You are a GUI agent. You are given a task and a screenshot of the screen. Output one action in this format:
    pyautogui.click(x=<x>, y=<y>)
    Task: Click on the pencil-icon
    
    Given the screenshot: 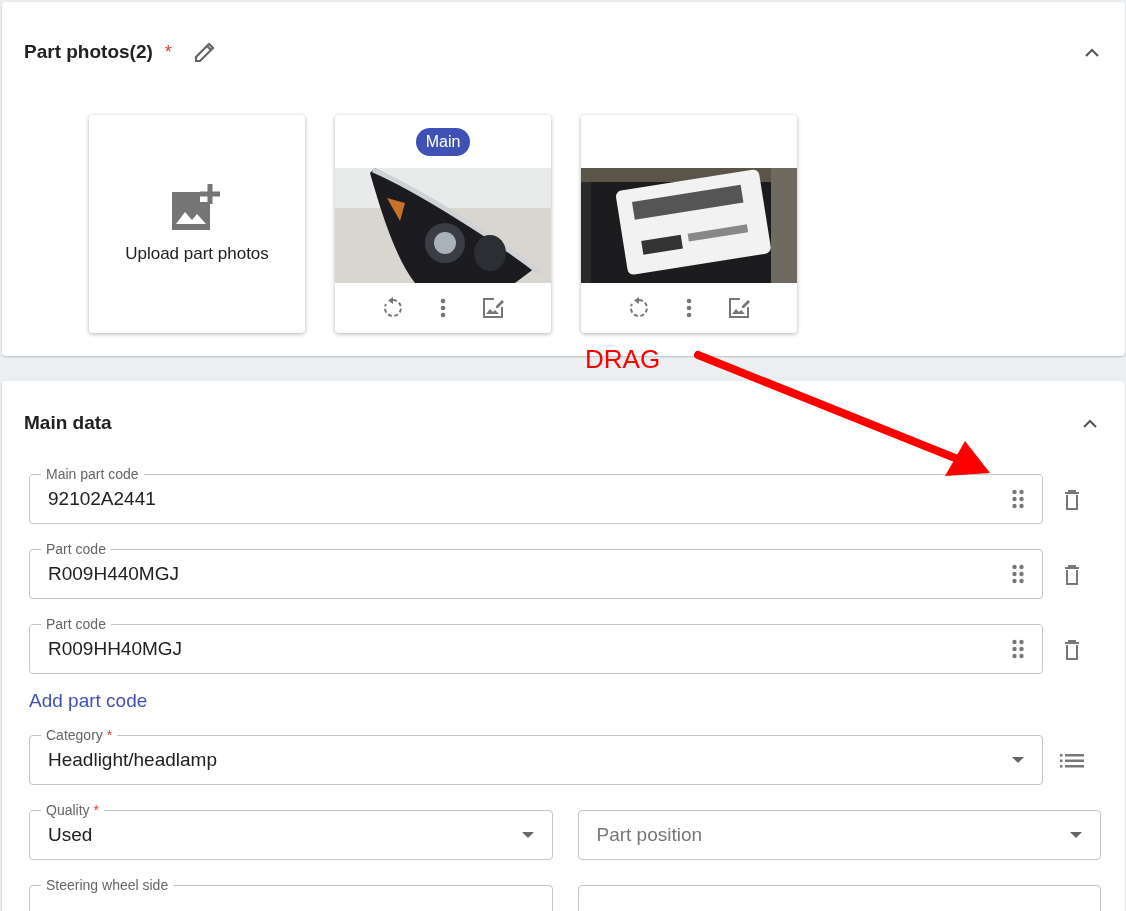 What is the action you would take?
    pyautogui.click(x=204, y=52)
    